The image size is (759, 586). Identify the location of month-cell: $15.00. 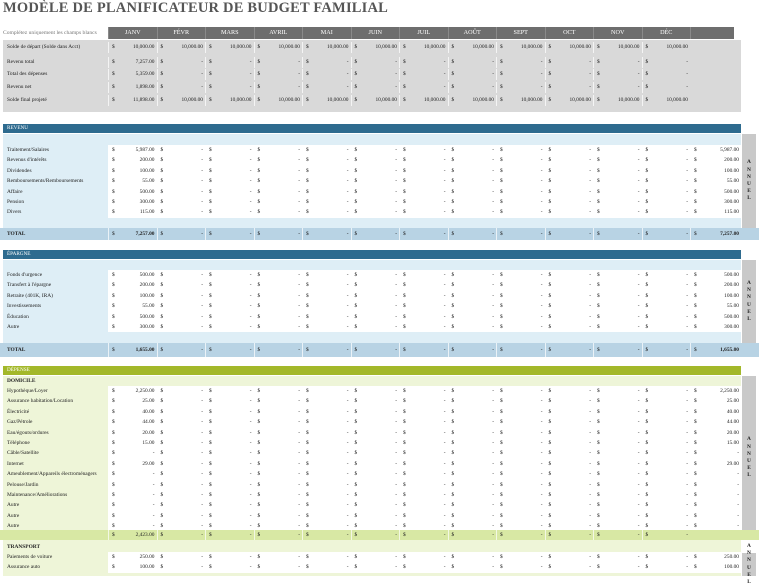
(132, 443).